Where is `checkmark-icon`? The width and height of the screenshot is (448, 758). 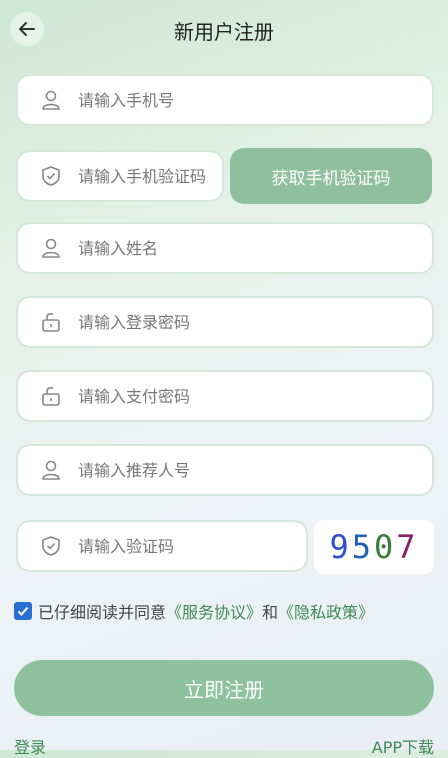
checkmark-icon is located at coordinates (23, 611).